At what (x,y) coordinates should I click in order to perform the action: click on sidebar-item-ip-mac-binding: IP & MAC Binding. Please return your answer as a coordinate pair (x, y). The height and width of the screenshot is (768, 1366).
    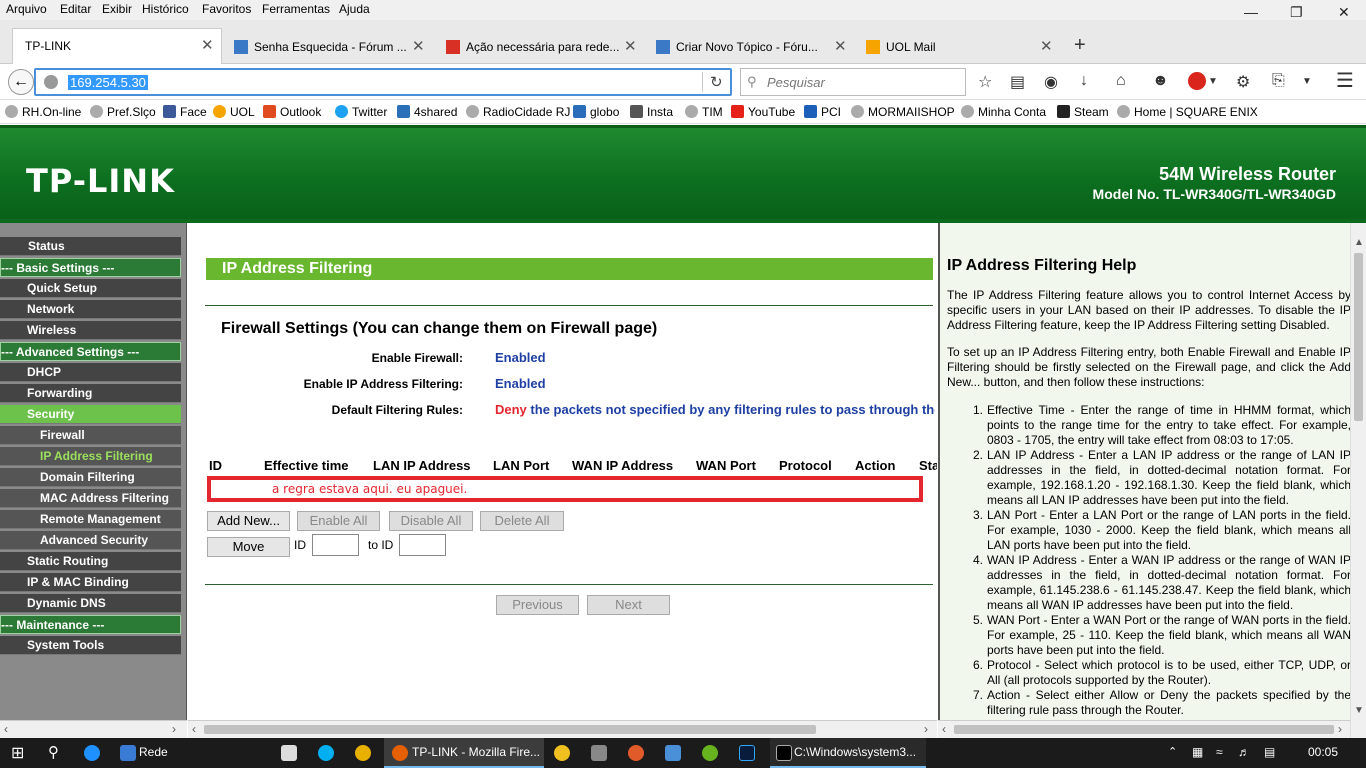
    Looking at the image, I should click on (90, 582).